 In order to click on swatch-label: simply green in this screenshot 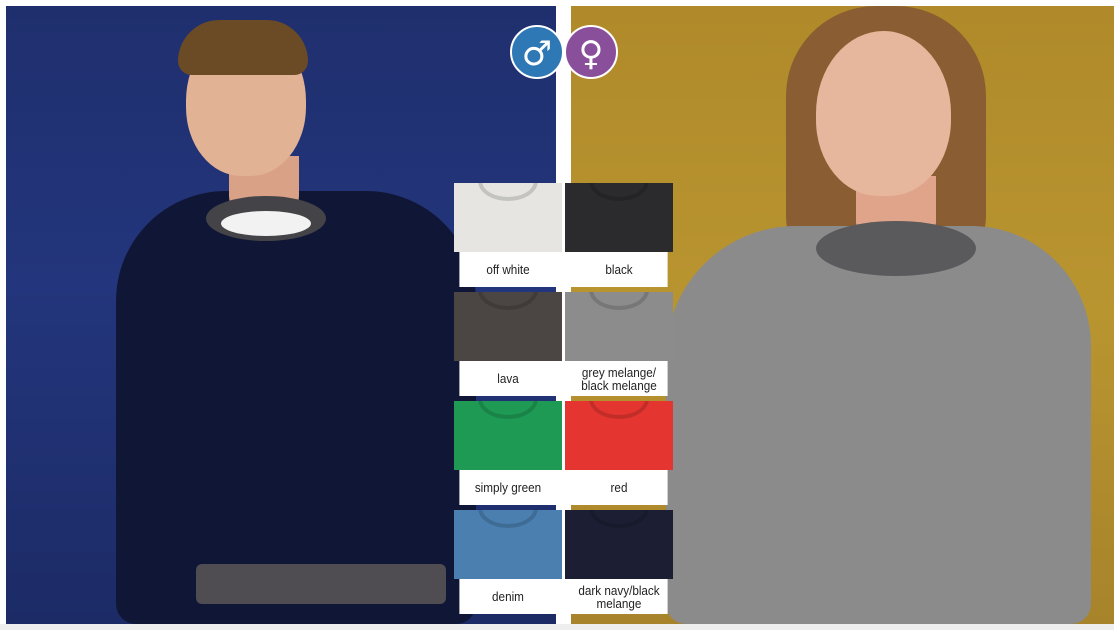, I will do `click(508, 487)`.